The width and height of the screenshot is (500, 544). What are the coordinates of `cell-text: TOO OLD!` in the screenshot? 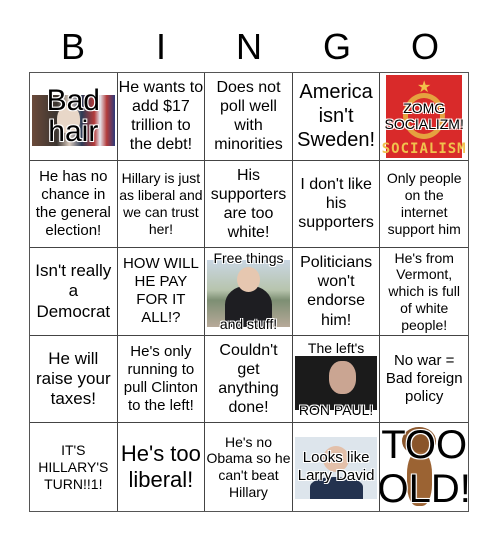 It's located at (424, 467).